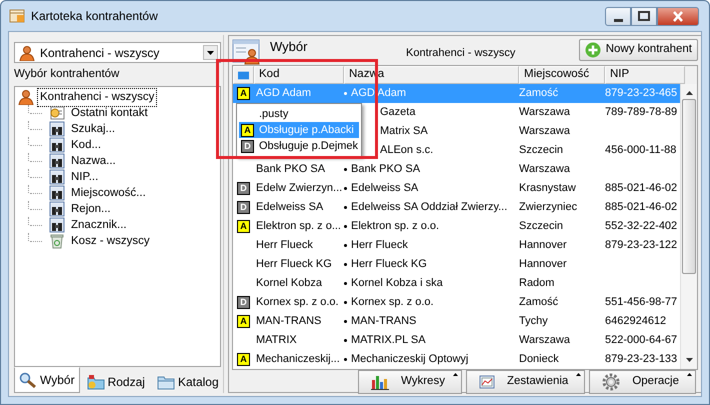 The image size is (710, 405). What do you see at coordinates (641, 302) in the screenshot?
I see `table-cell: 551-456-98-77` at bounding box center [641, 302].